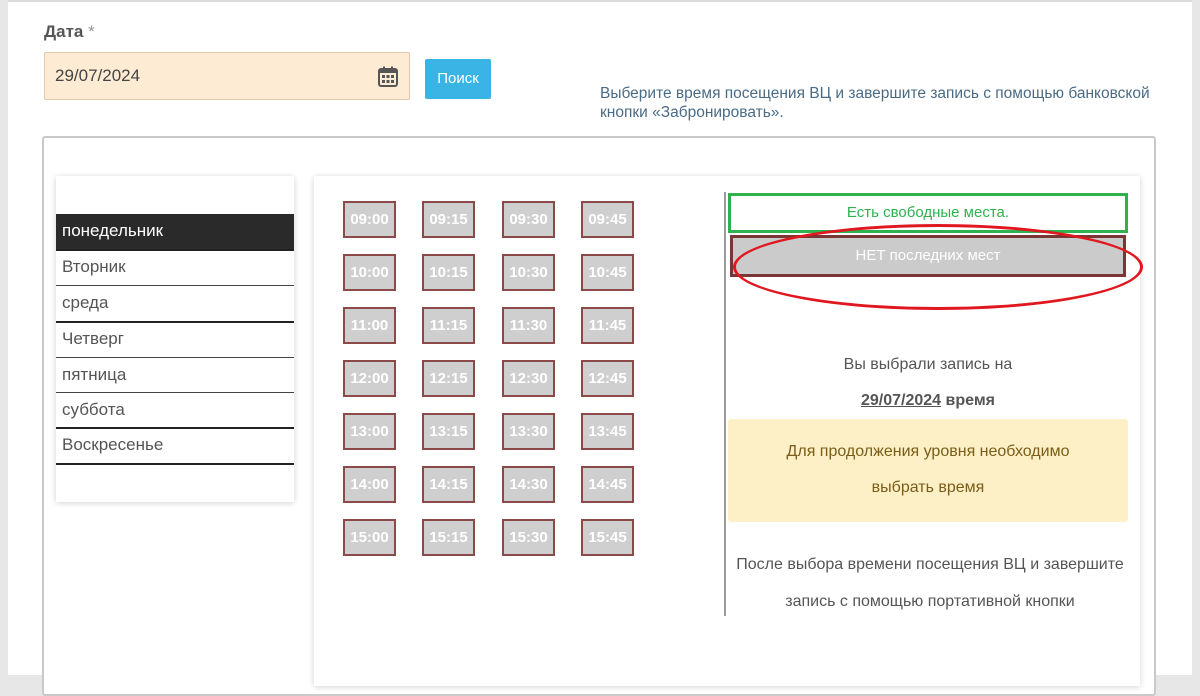 Image resolution: width=1200 pixels, height=696 pixels. What do you see at coordinates (98, 75) in the screenshot?
I see `date-value: 29/07/2024` at bounding box center [98, 75].